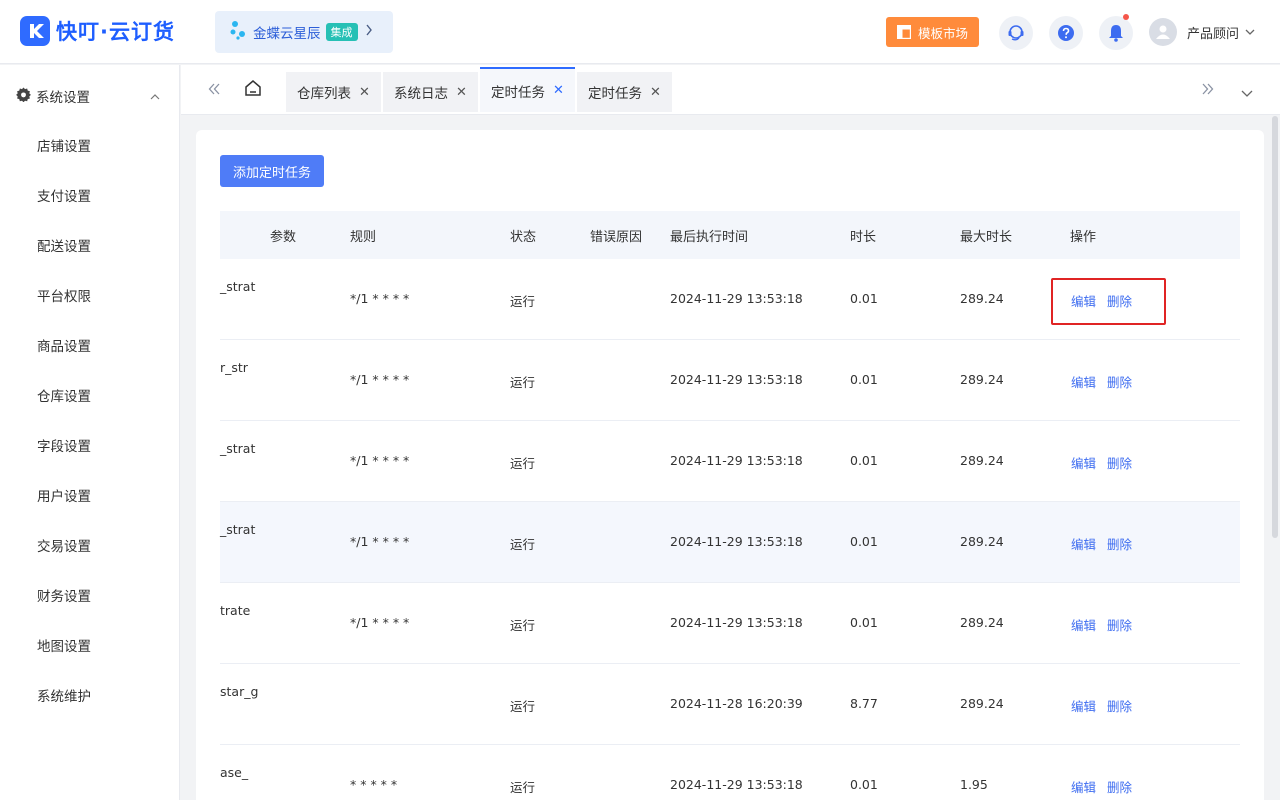 The width and height of the screenshot is (1280, 800). What do you see at coordinates (64, 395) in the screenshot?
I see `sidebar-item-warehouse-settings: 仓库设置` at bounding box center [64, 395].